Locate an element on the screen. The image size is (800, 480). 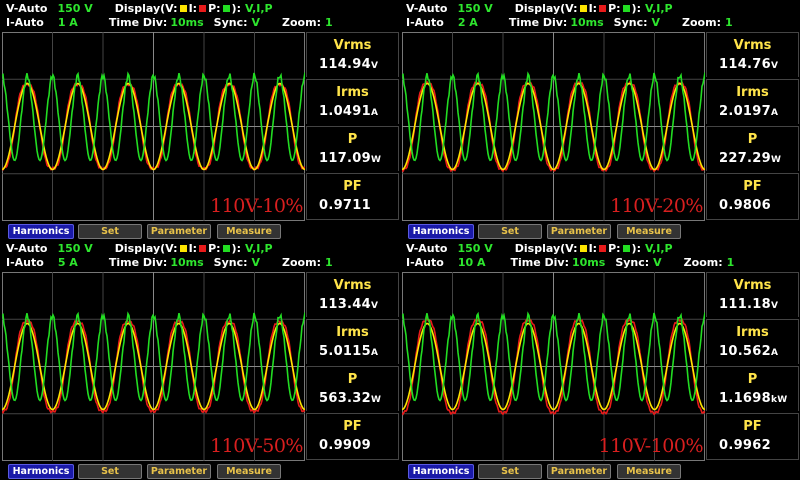
measurement-value: 114.76V is located at coordinates (748, 64).